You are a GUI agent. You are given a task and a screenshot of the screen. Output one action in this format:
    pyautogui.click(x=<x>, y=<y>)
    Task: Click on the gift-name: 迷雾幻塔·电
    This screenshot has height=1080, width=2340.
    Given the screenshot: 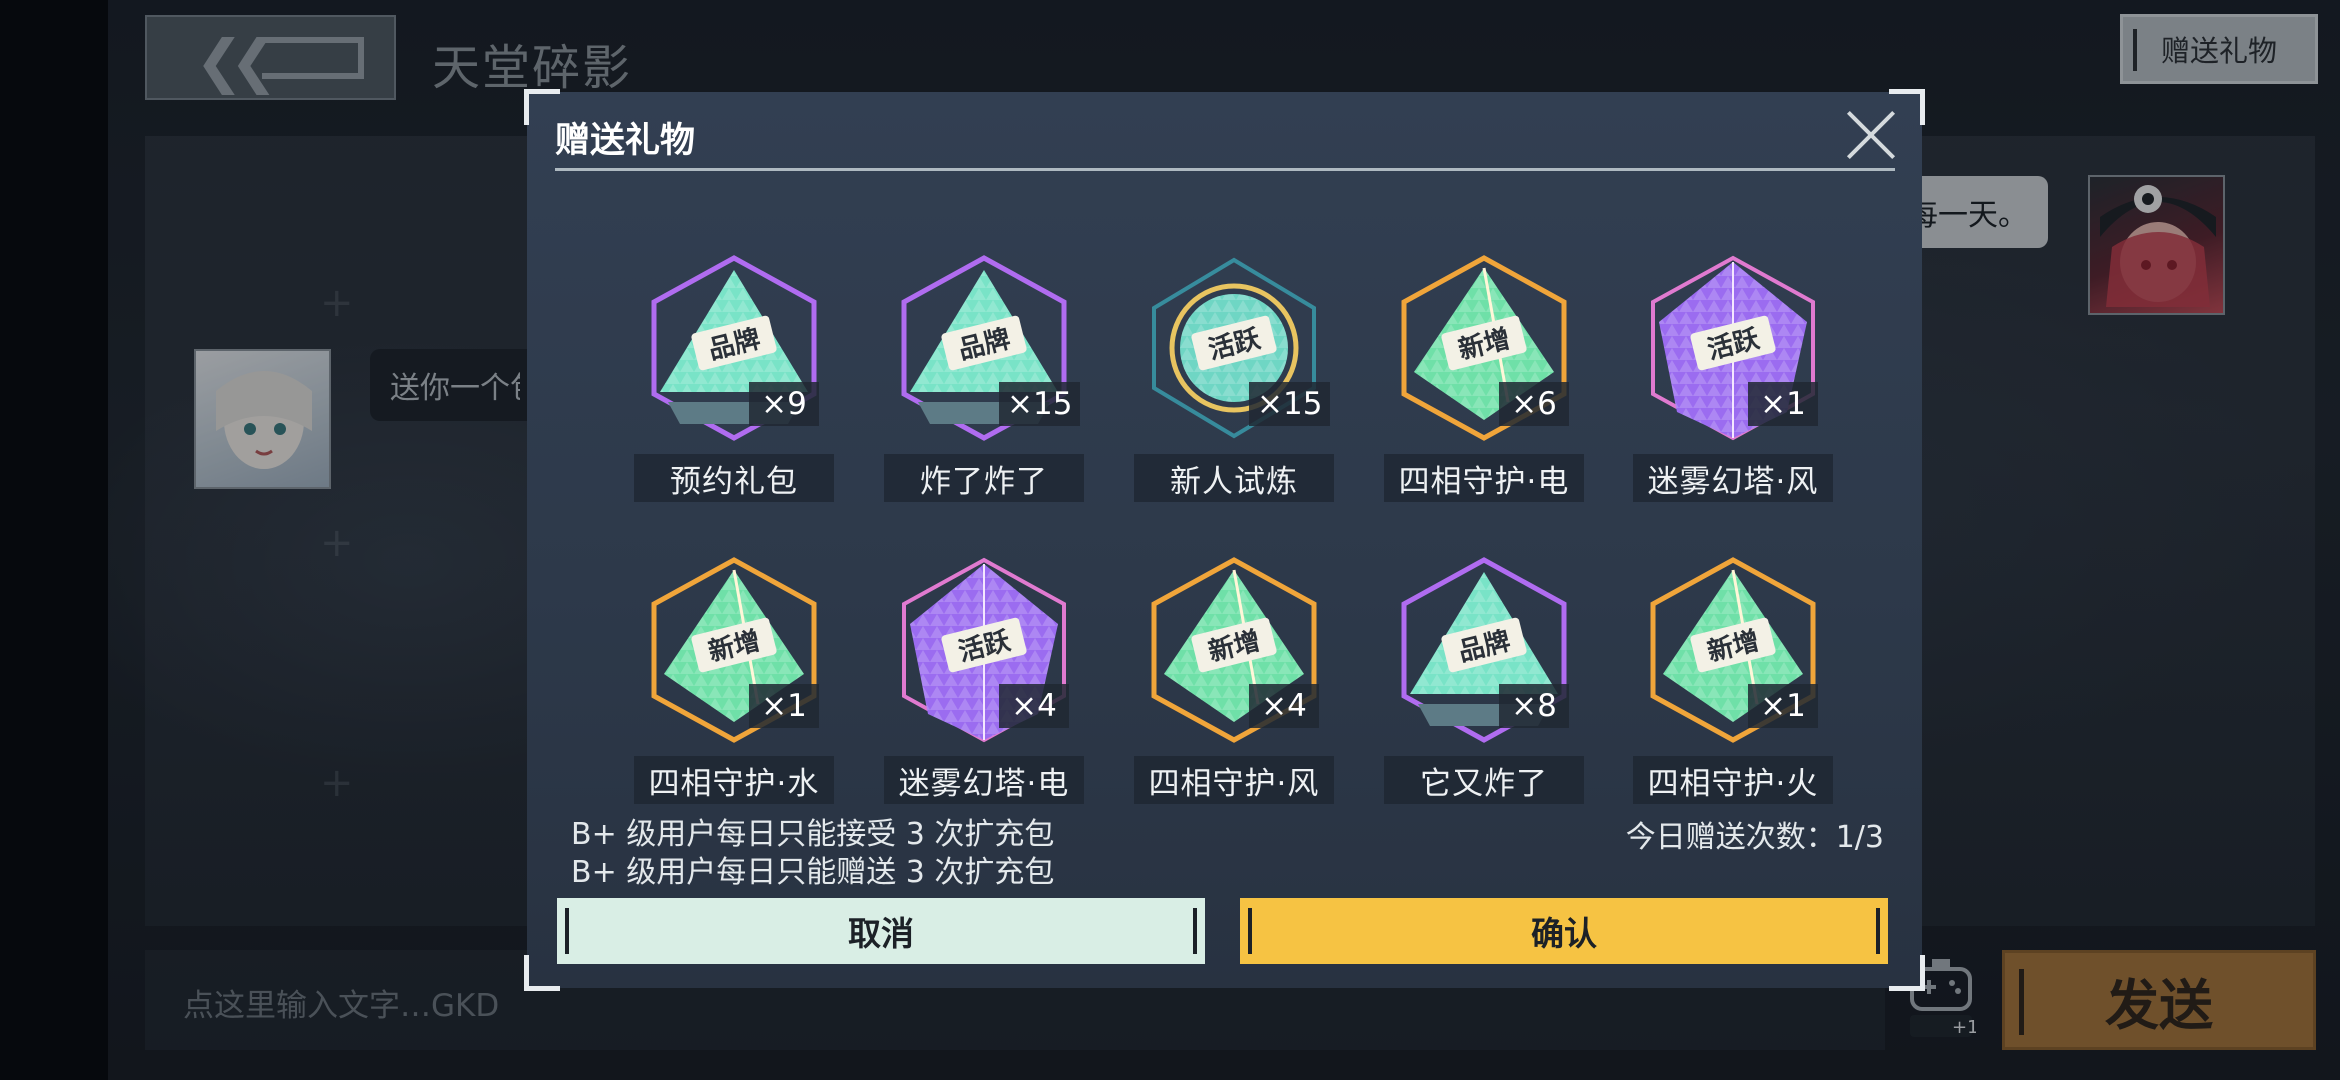 What is the action you would take?
    pyautogui.click(x=984, y=780)
    